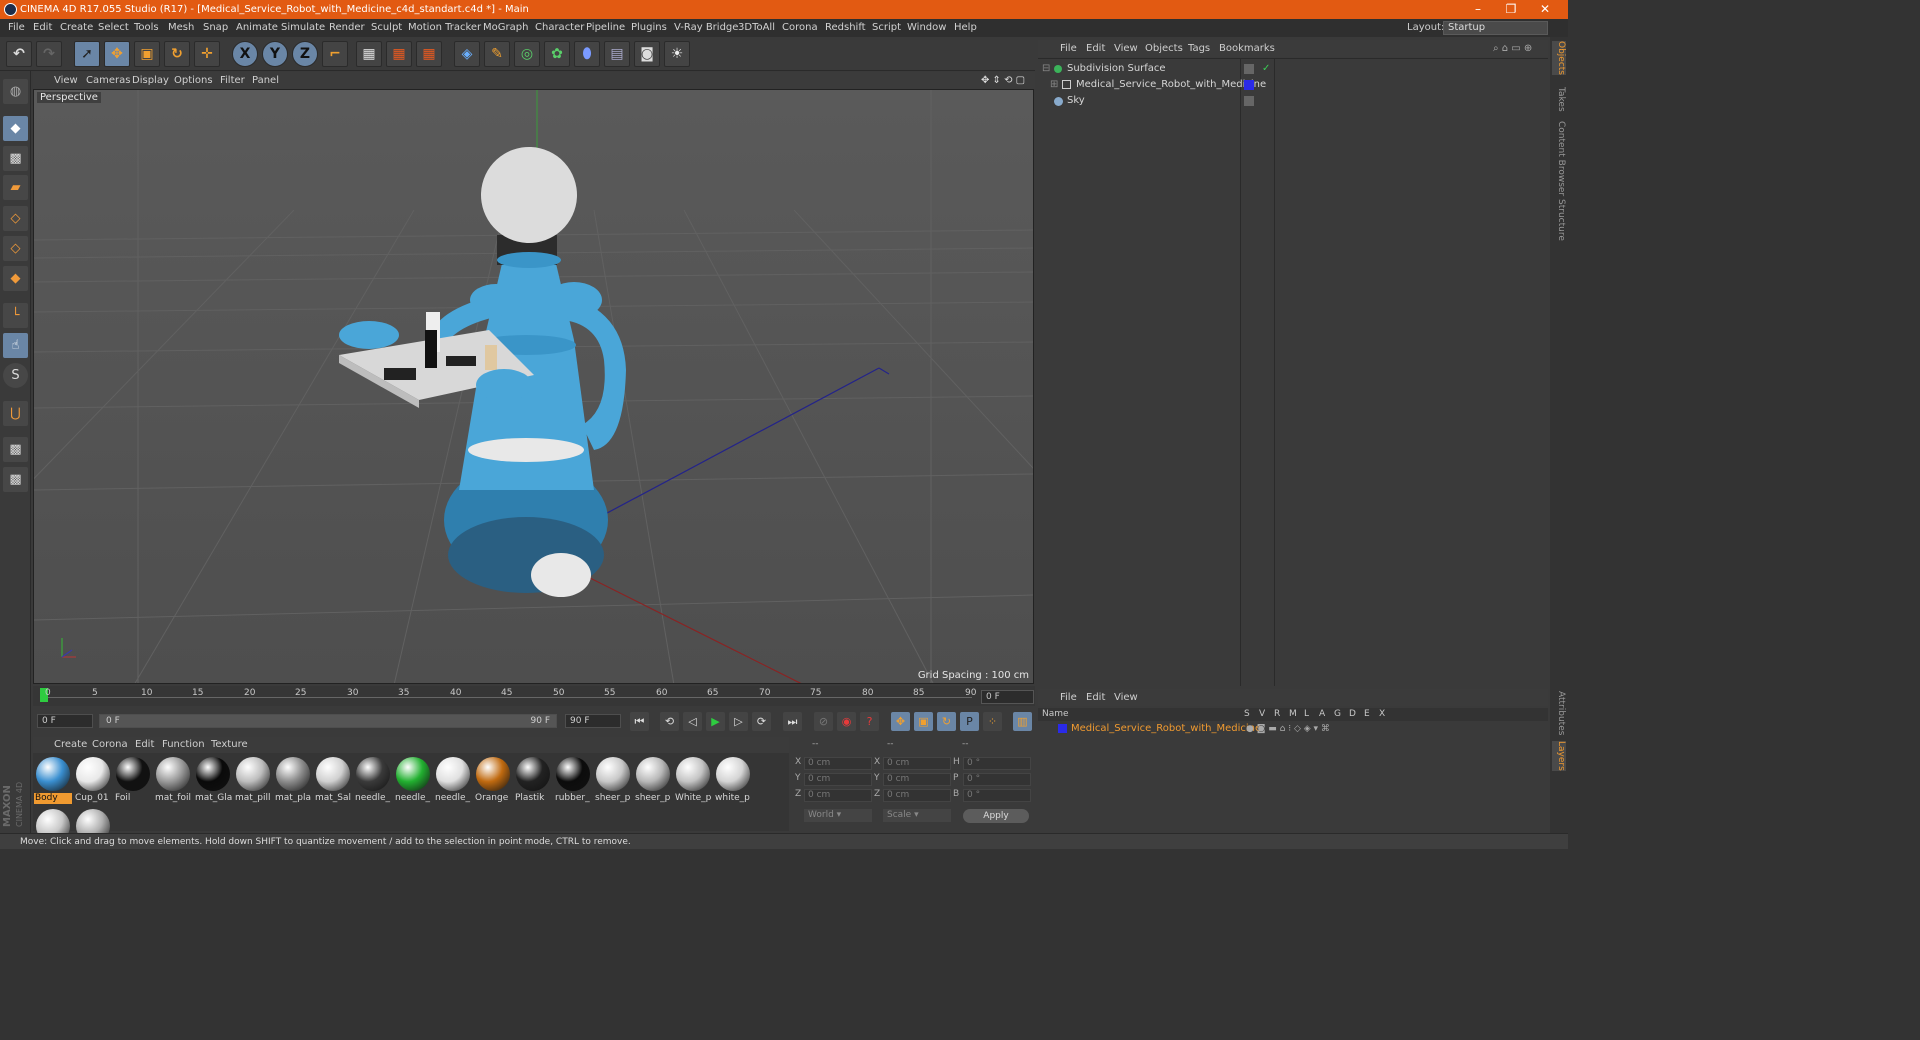  I want to click on next-key-icon: ⟳, so click(761, 721).